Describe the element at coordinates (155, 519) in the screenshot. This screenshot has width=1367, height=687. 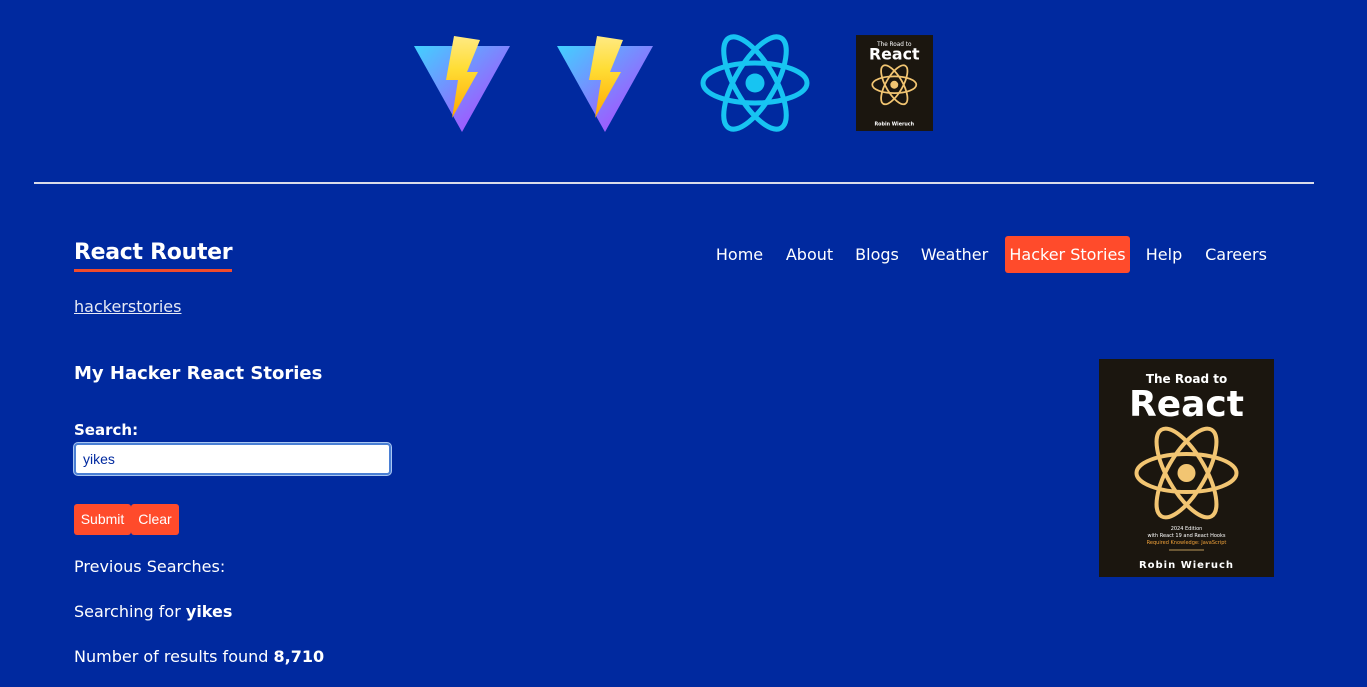
I see `clear-button: Clear` at that location.